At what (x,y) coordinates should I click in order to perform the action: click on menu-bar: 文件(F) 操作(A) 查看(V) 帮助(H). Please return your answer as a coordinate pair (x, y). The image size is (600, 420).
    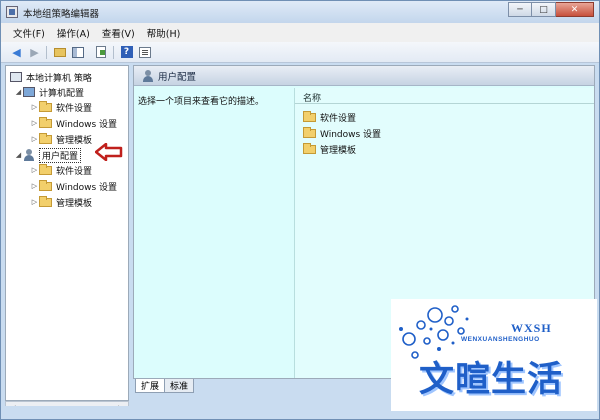
    Looking at the image, I should click on (300, 32).